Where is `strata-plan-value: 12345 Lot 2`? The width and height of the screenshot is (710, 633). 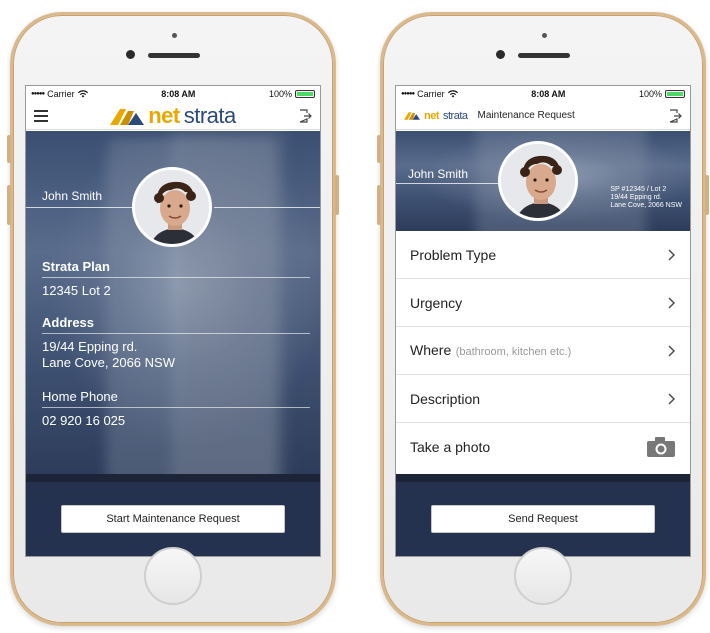 strata-plan-value: 12345 Lot 2 is located at coordinates (76, 290).